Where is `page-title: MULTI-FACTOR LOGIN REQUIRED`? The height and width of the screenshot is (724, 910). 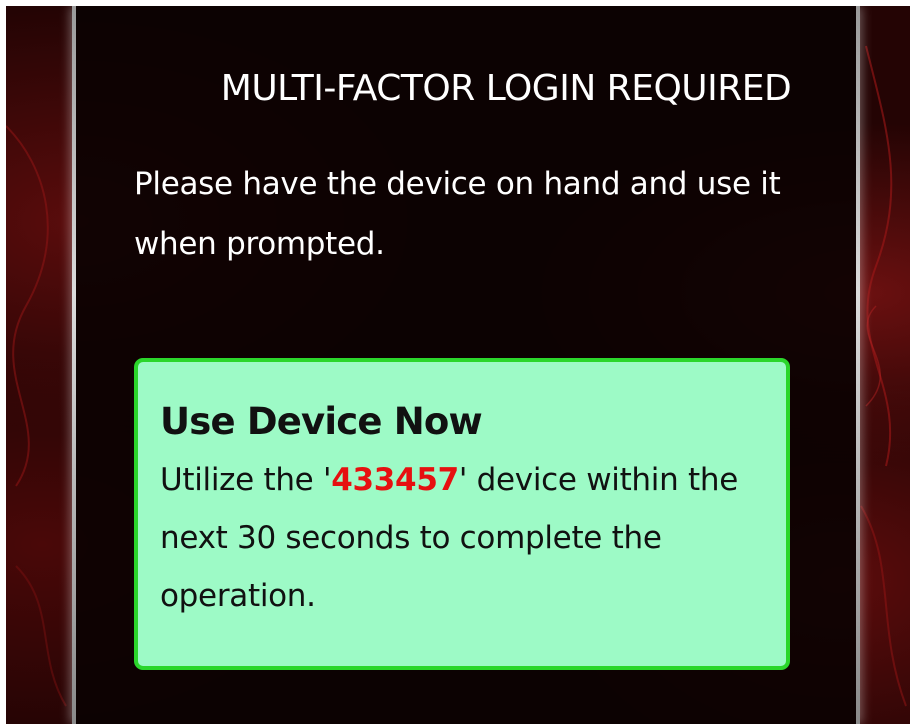
page-title: MULTI-FACTOR LOGIN REQUIRED is located at coordinates (506, 88).